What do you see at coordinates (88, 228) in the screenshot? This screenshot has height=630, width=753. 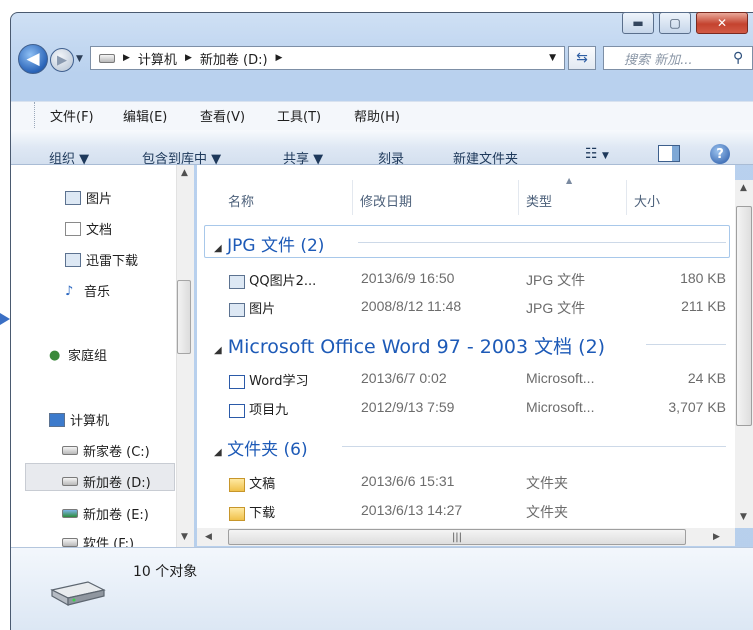 I see `nav-item-documents: 文档` at bounding box center [88, 228].